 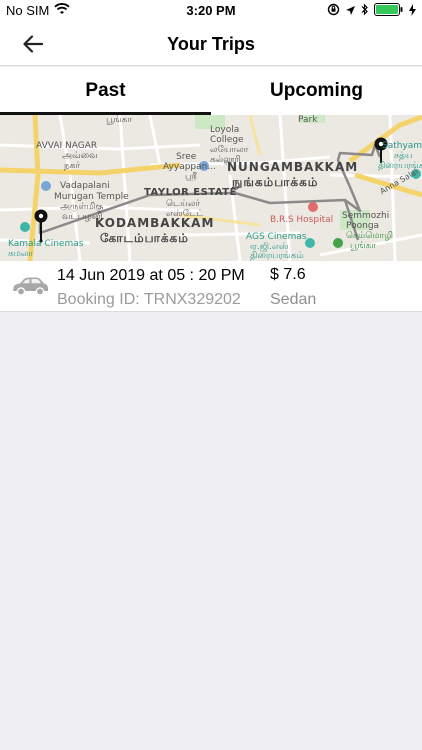 I want to click on status-right, so click(x=371, y=11).